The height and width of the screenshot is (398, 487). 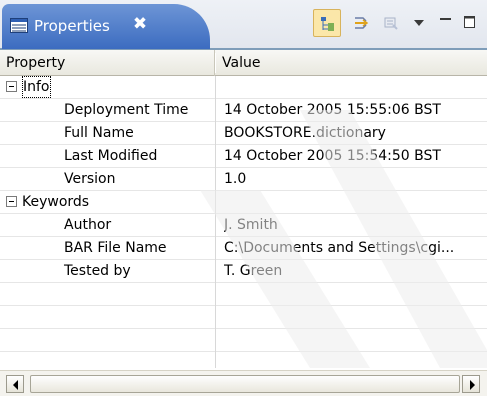 What do you see at coordinates (90, 179) in the screenshot?
I see `property-name: Version` at bounding box center [90, 179].